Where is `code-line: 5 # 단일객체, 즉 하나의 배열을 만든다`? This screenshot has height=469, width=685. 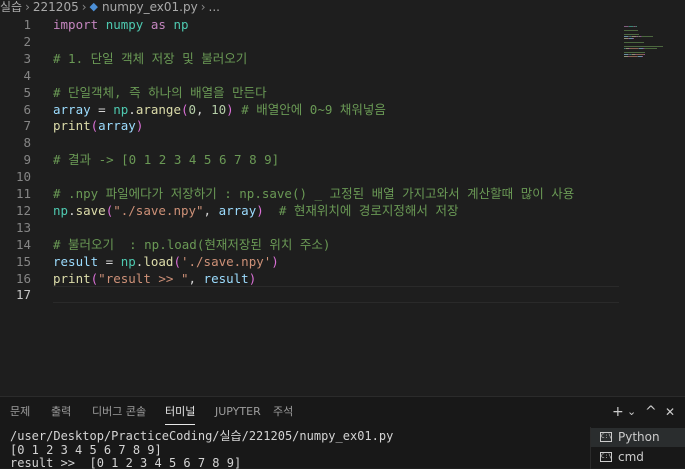 code-line: 5 # 단일객체, 즉 하나의 배열을 만든다 is located at coordinates (310, 92).